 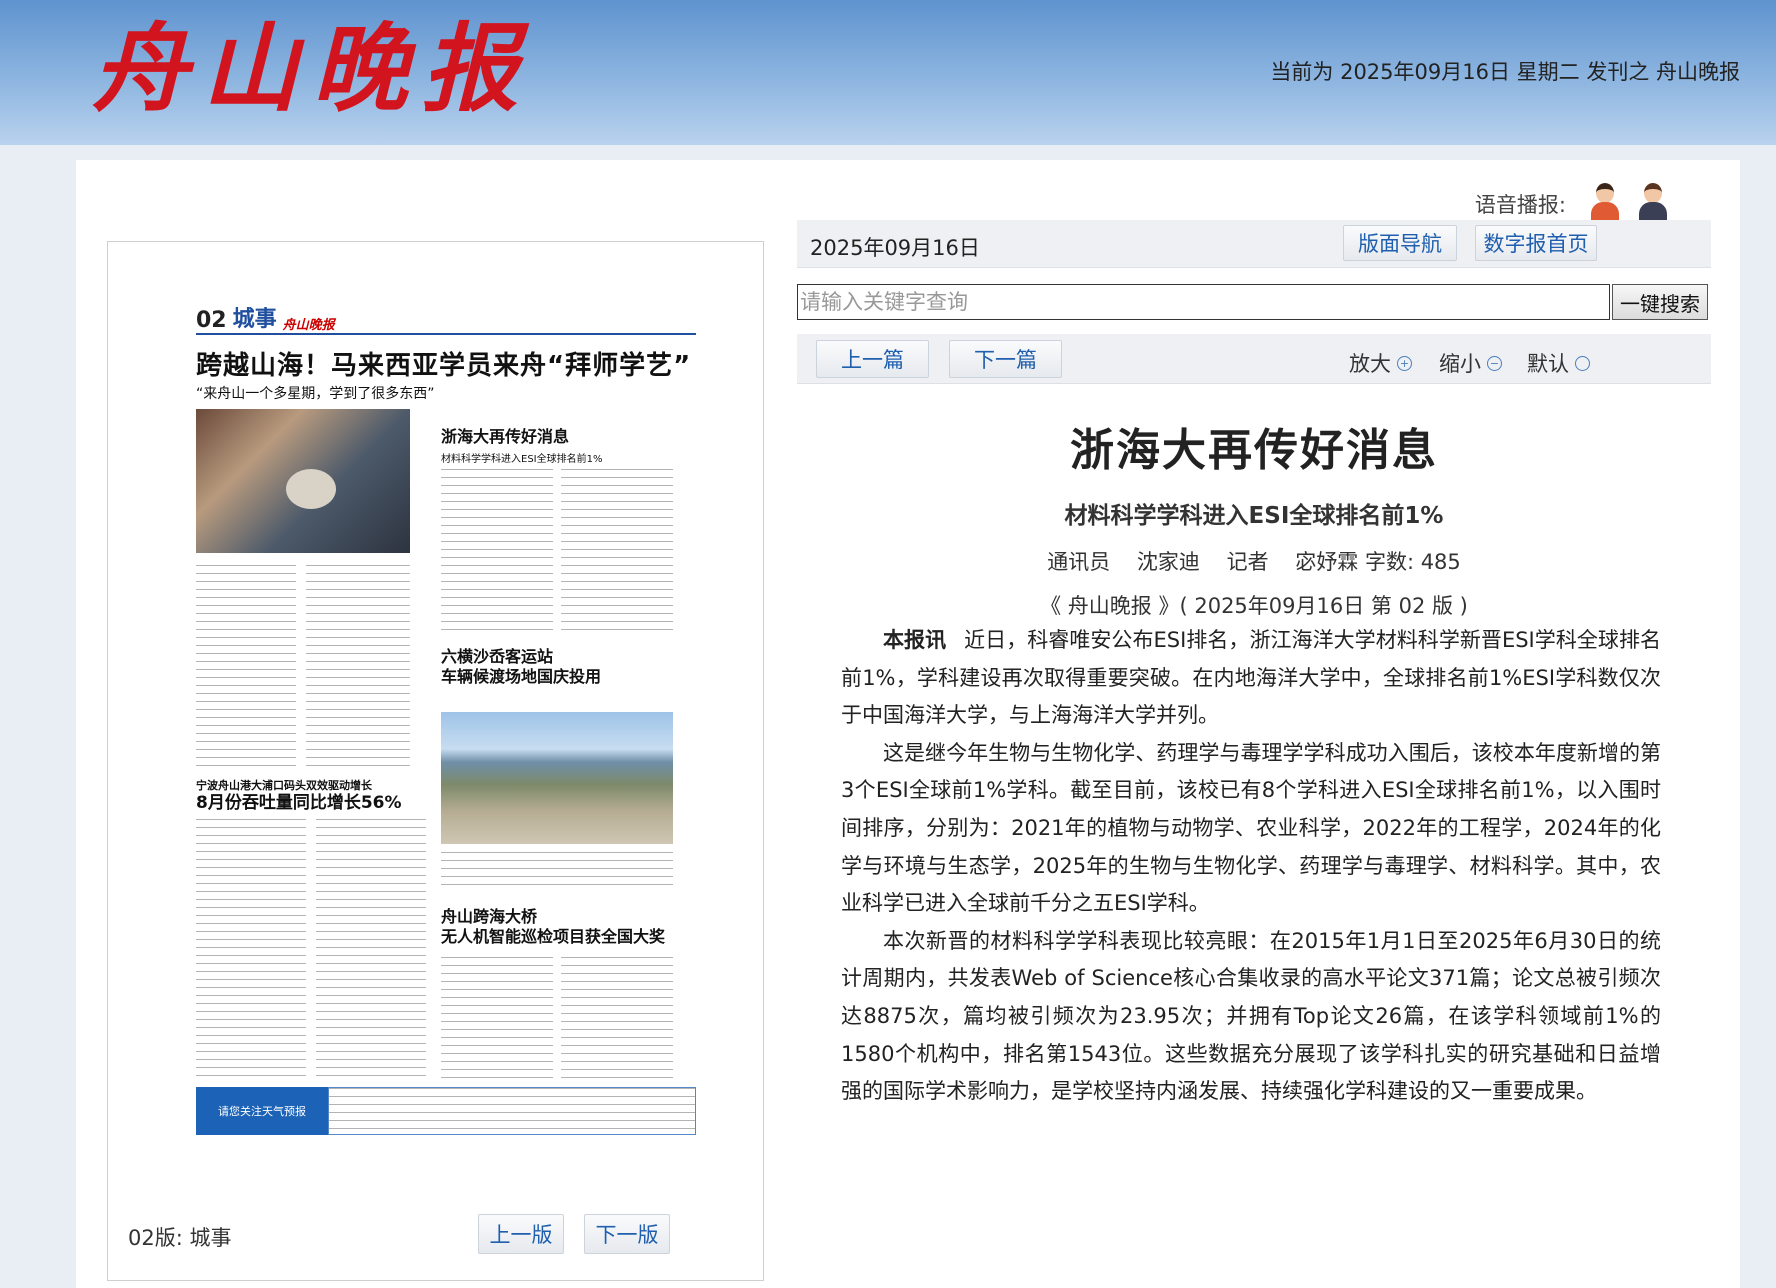 What do you see at coordinates (627, 1234) in the screenshot?
I see `next-page-button: 下一版` at bounding box center [627, 1234].